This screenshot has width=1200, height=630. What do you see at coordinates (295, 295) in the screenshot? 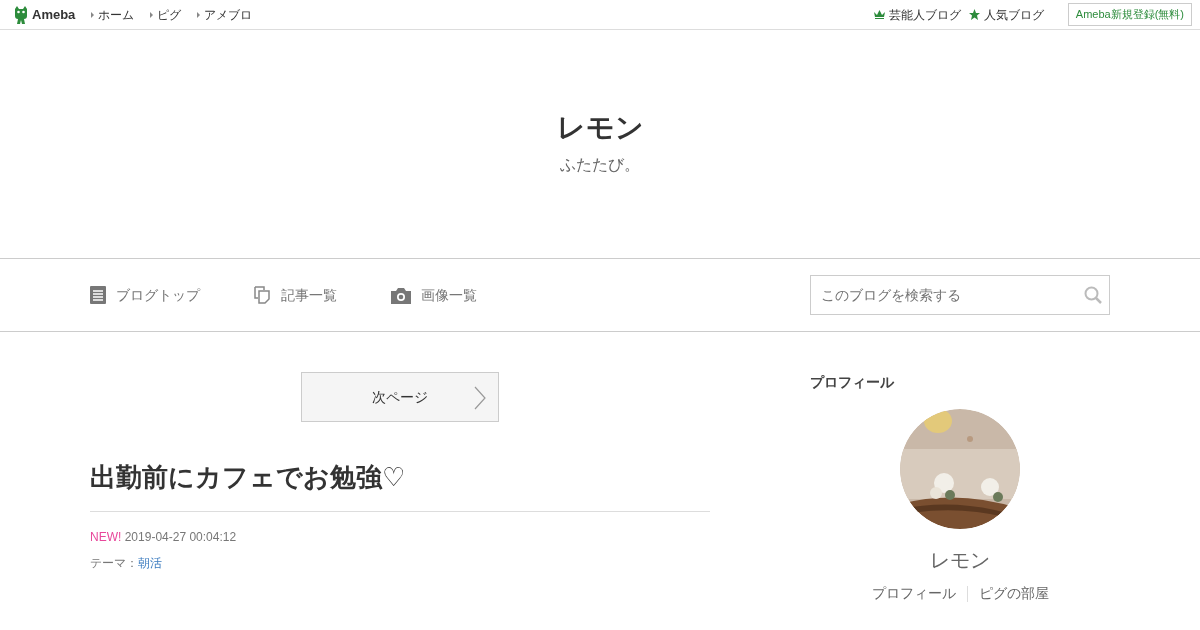
I see `nav-link: 記事一覧` at bounding box center [295, 295].